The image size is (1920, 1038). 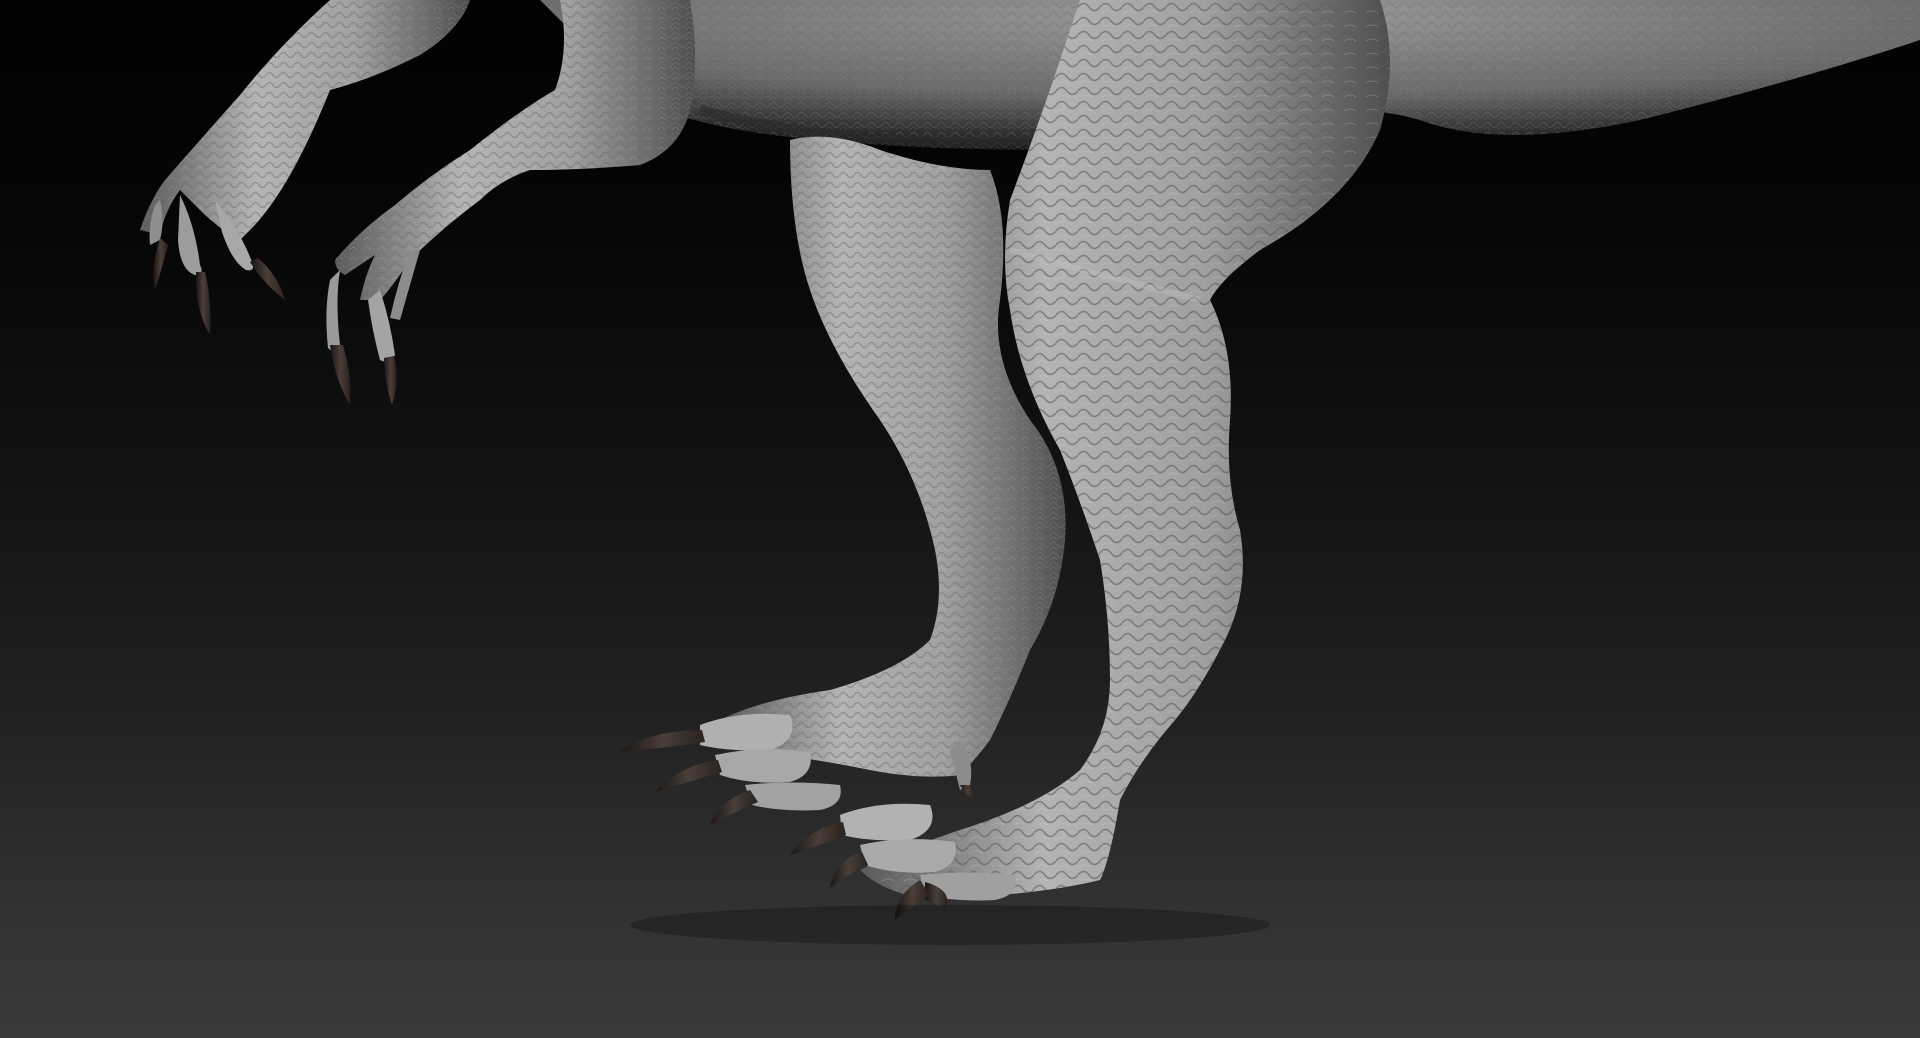 What do you see at coordinates (950, 925) in the screenshot?
I see `ground-shadow` at bounding box center [950, 925].